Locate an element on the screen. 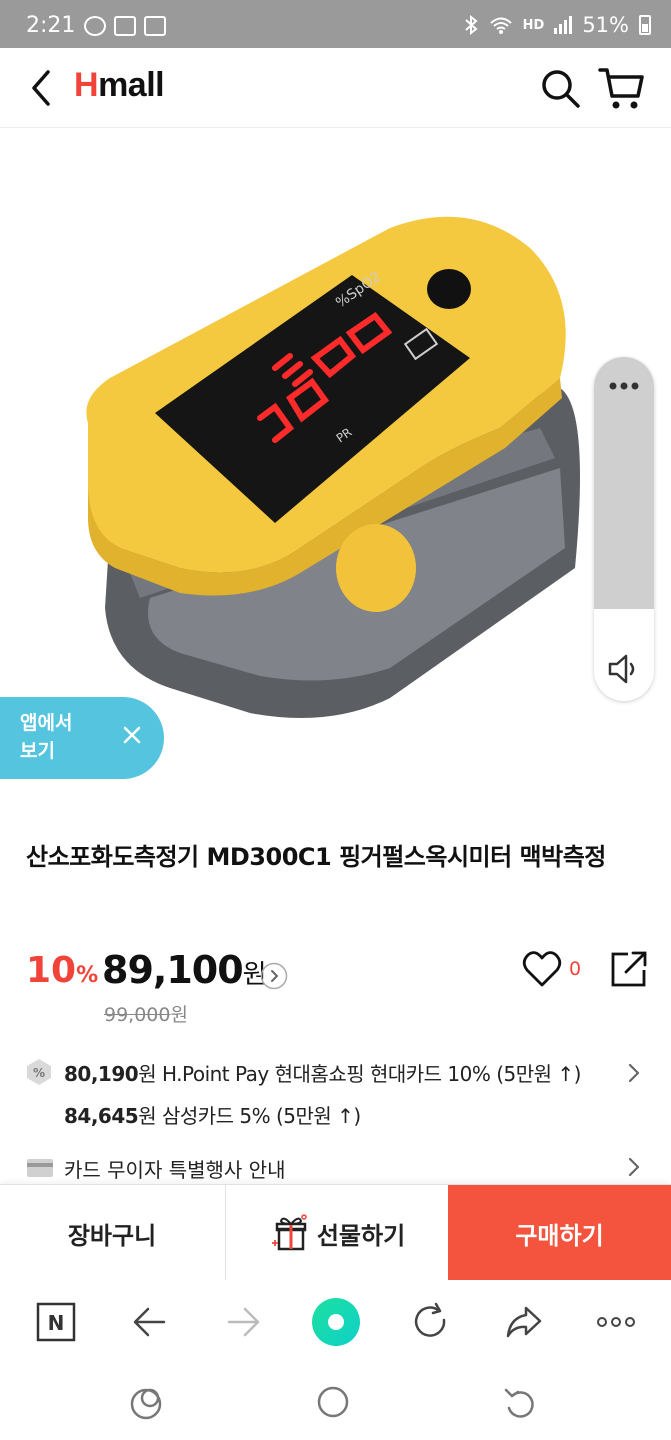 Image resolution: width=671 pixels, height=1440 pixels. refresh-icon is located at coordinates (430, 1322).